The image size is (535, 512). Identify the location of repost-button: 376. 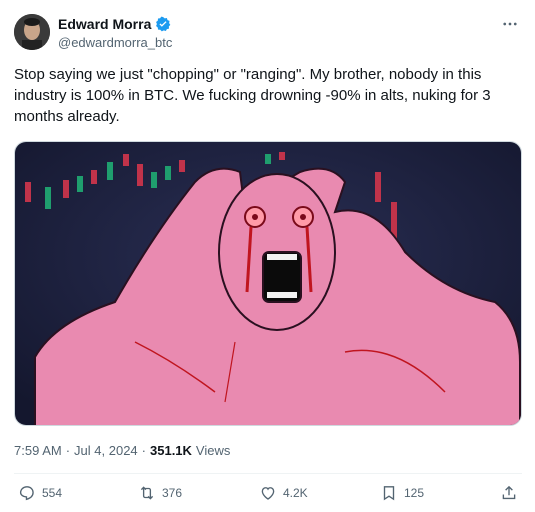
(160, 493).